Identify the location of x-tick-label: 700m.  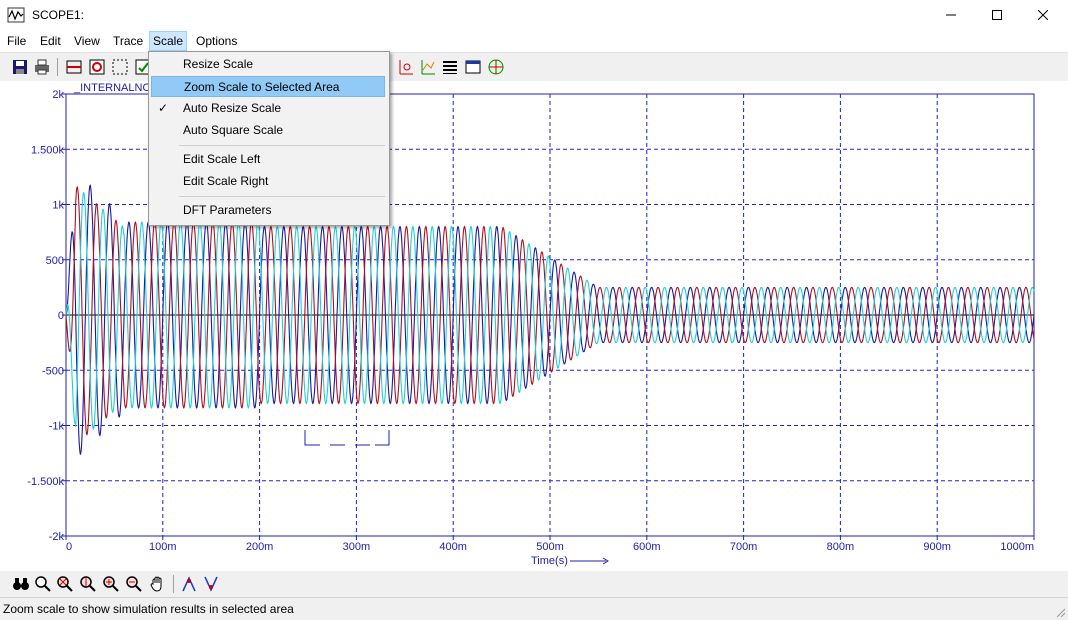
(744, 547).